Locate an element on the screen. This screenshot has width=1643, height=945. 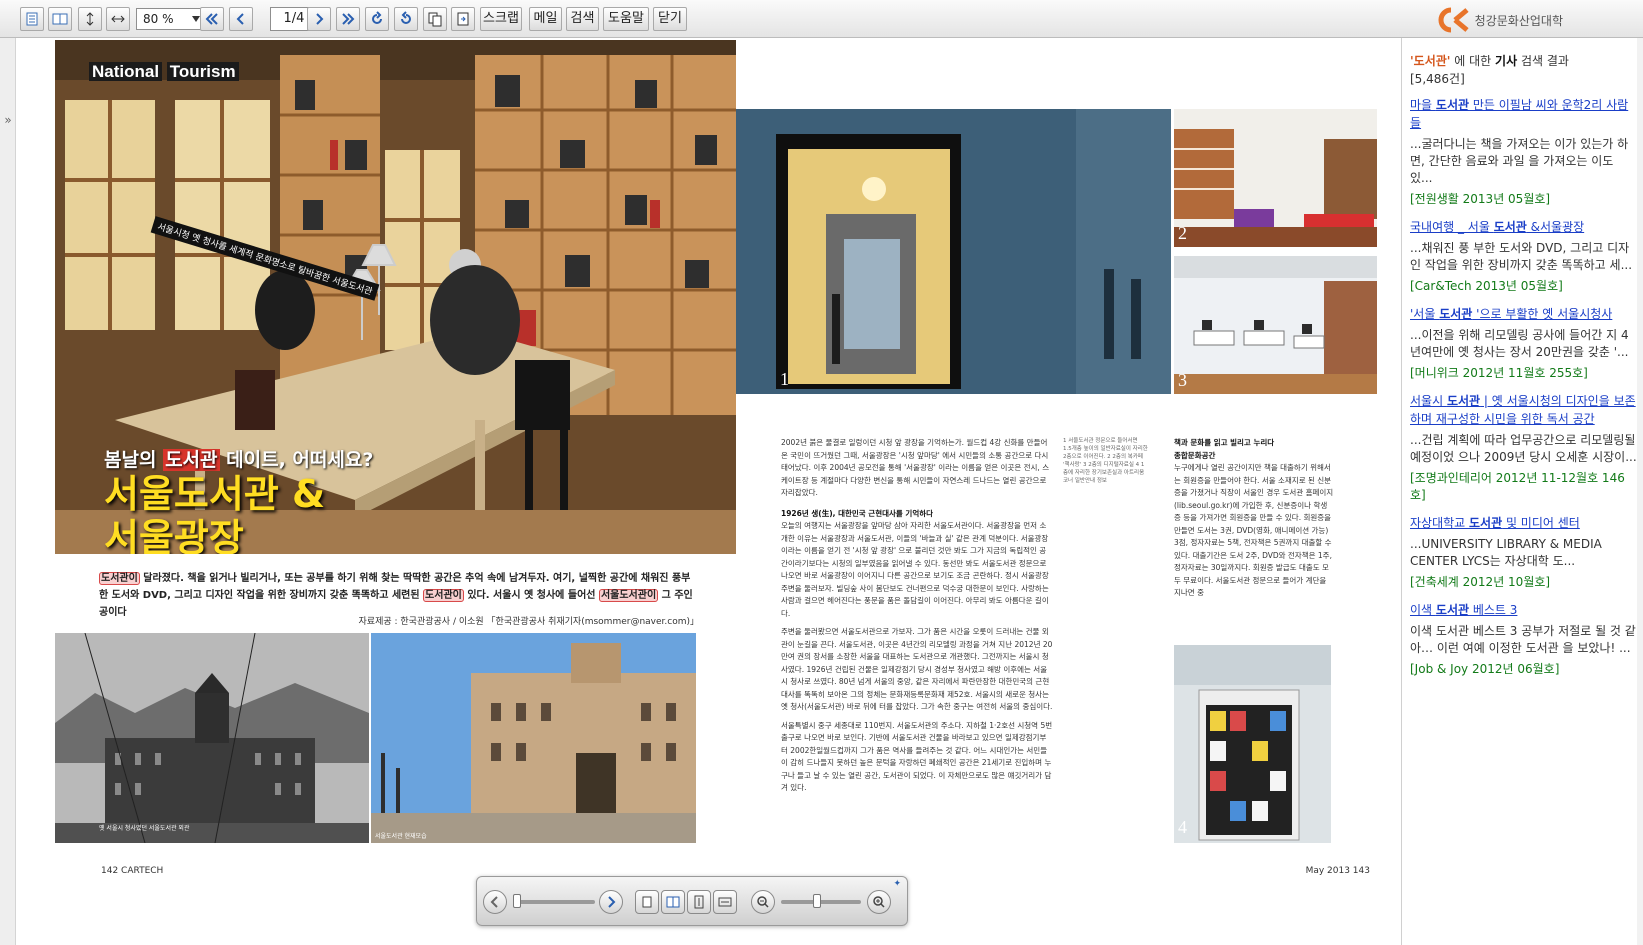
digital-room-photo: 3 is located at coordinates (1275, 325).